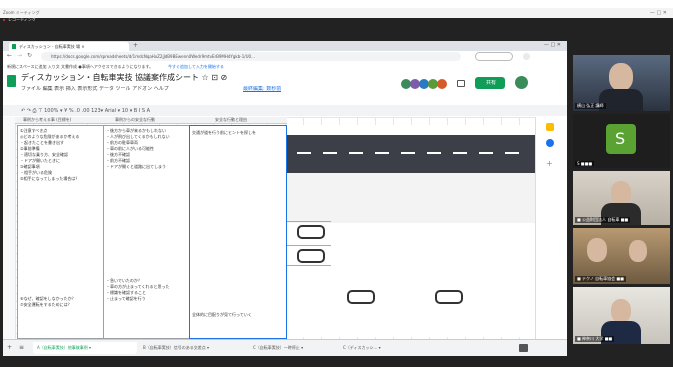 The width and height of the screenshot is (673, 378). Describe the element at coordinates (21, 348) in the screenshot. I see `all-sheets-icon: ≡` at that location.